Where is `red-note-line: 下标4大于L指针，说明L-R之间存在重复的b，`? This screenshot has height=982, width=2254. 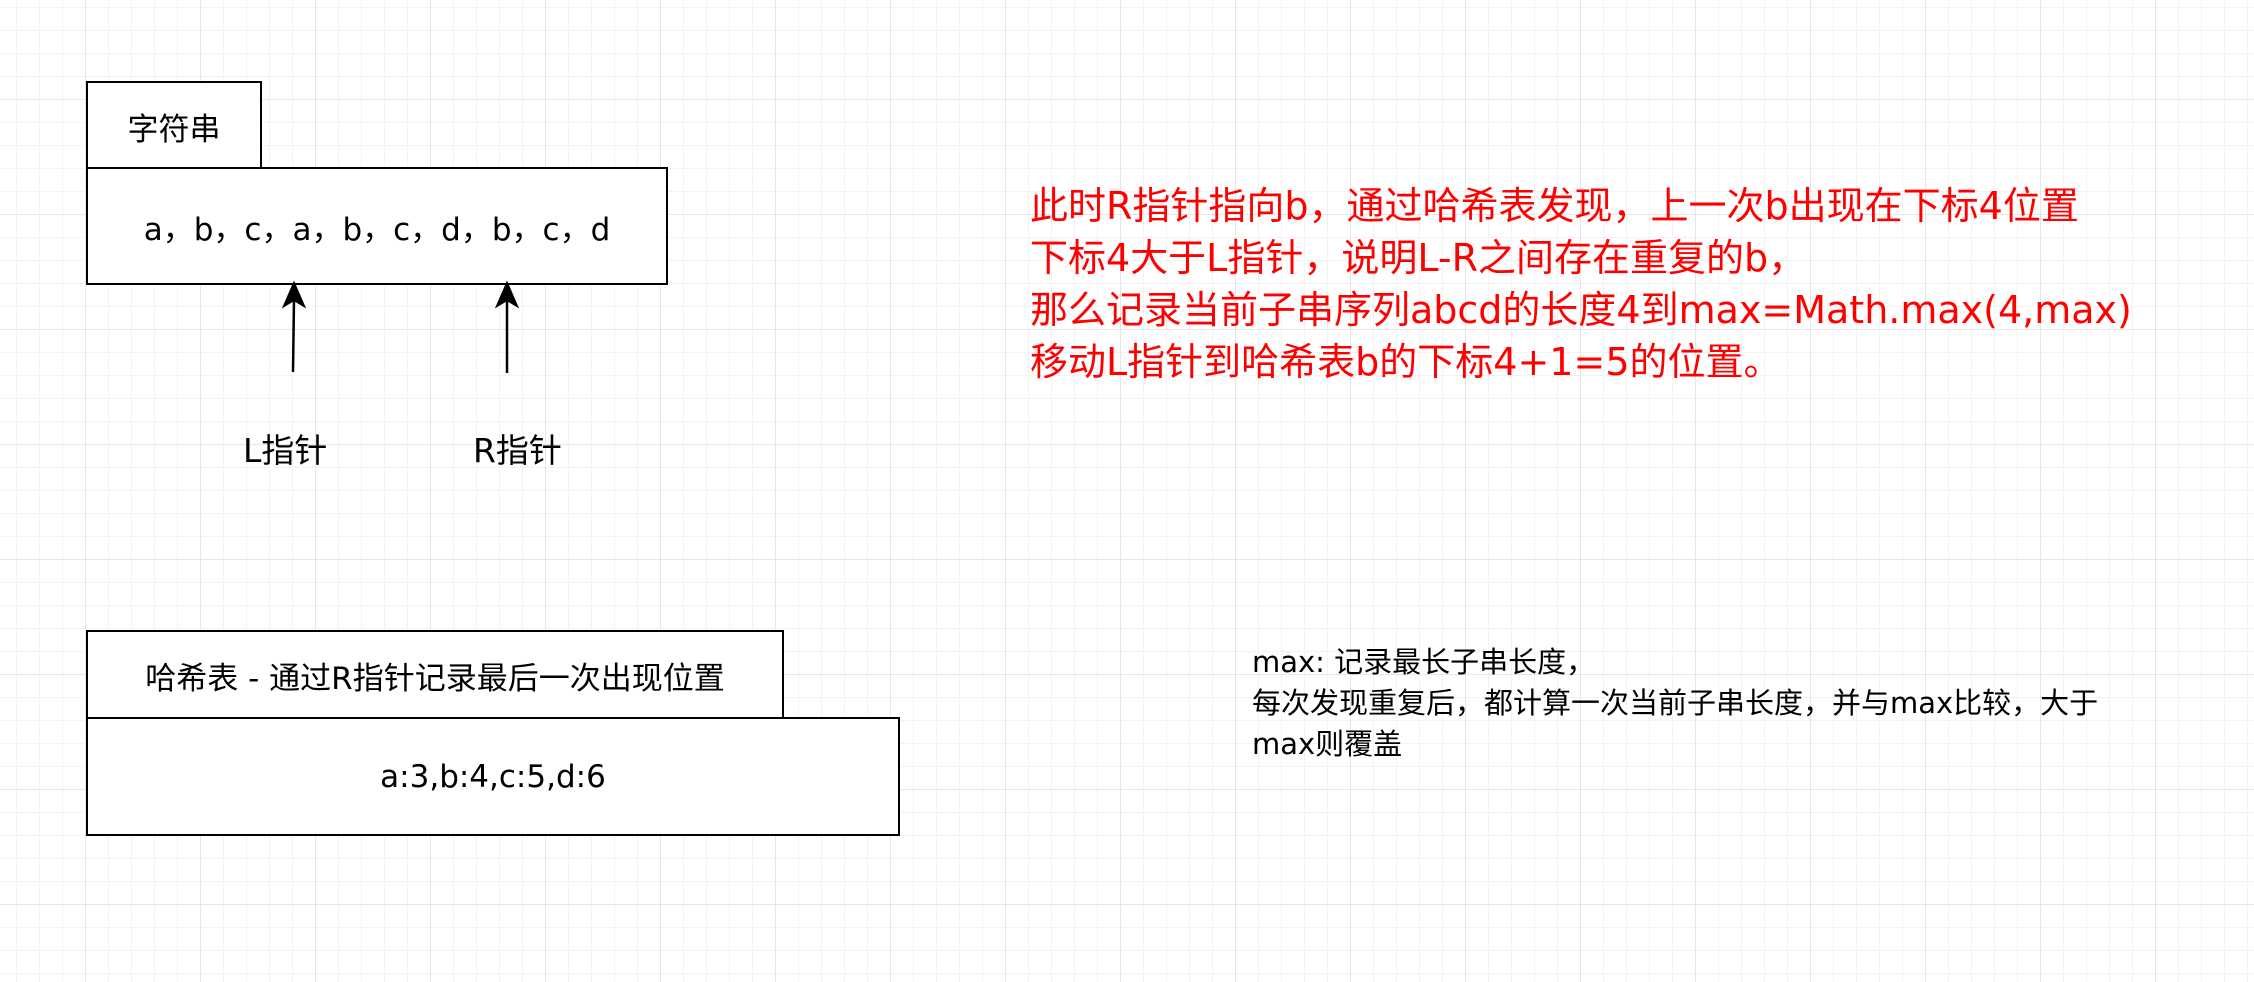 red-note-line: 下标4大于L指针，说明L-R之间存在重复的b， is located at coordinates (1418, 258).